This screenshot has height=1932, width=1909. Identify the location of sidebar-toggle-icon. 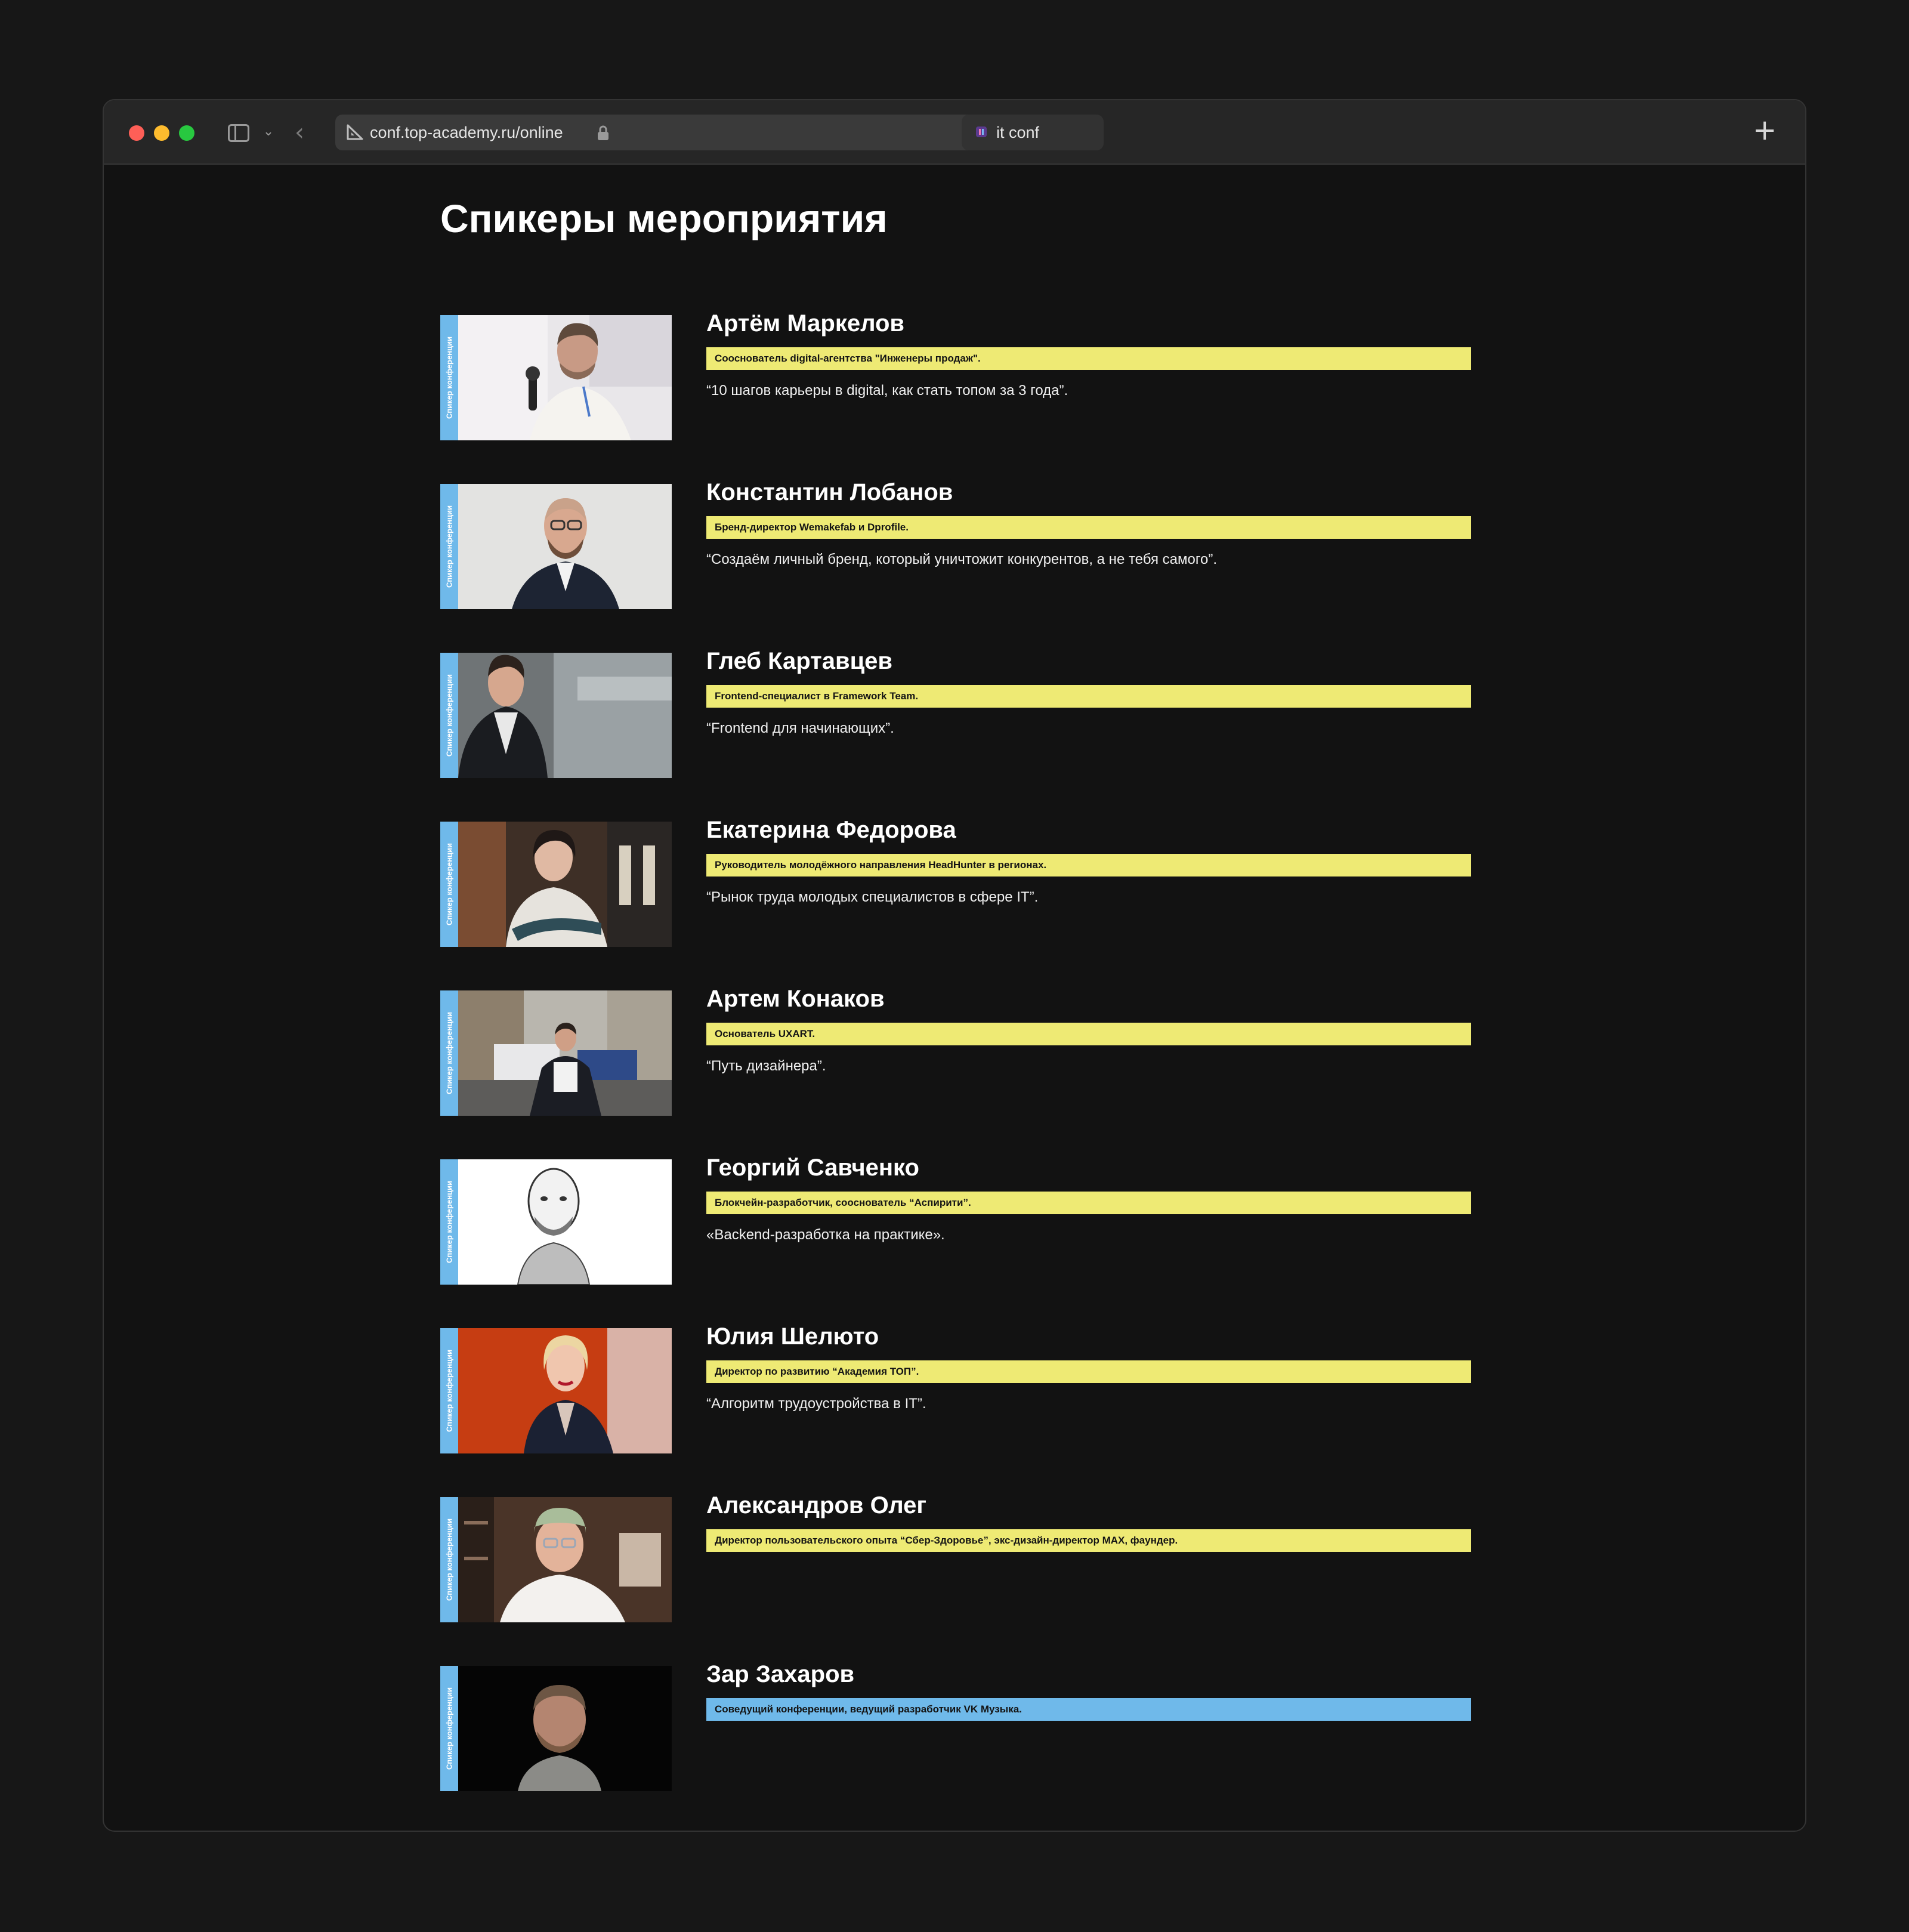
(238, 133).